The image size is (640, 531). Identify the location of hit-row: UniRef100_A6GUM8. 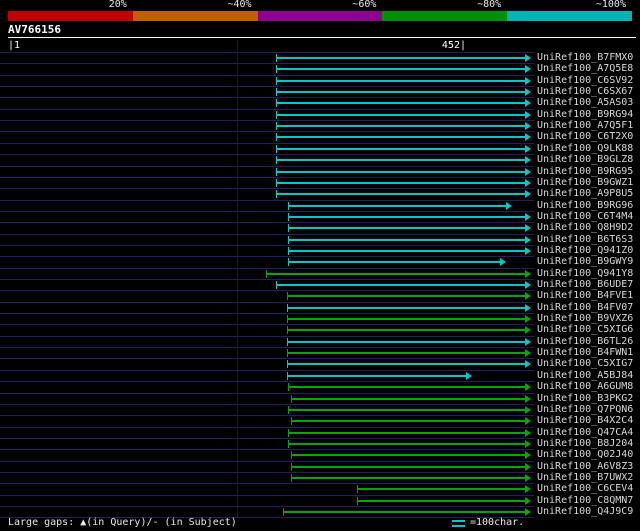
(320, 386).